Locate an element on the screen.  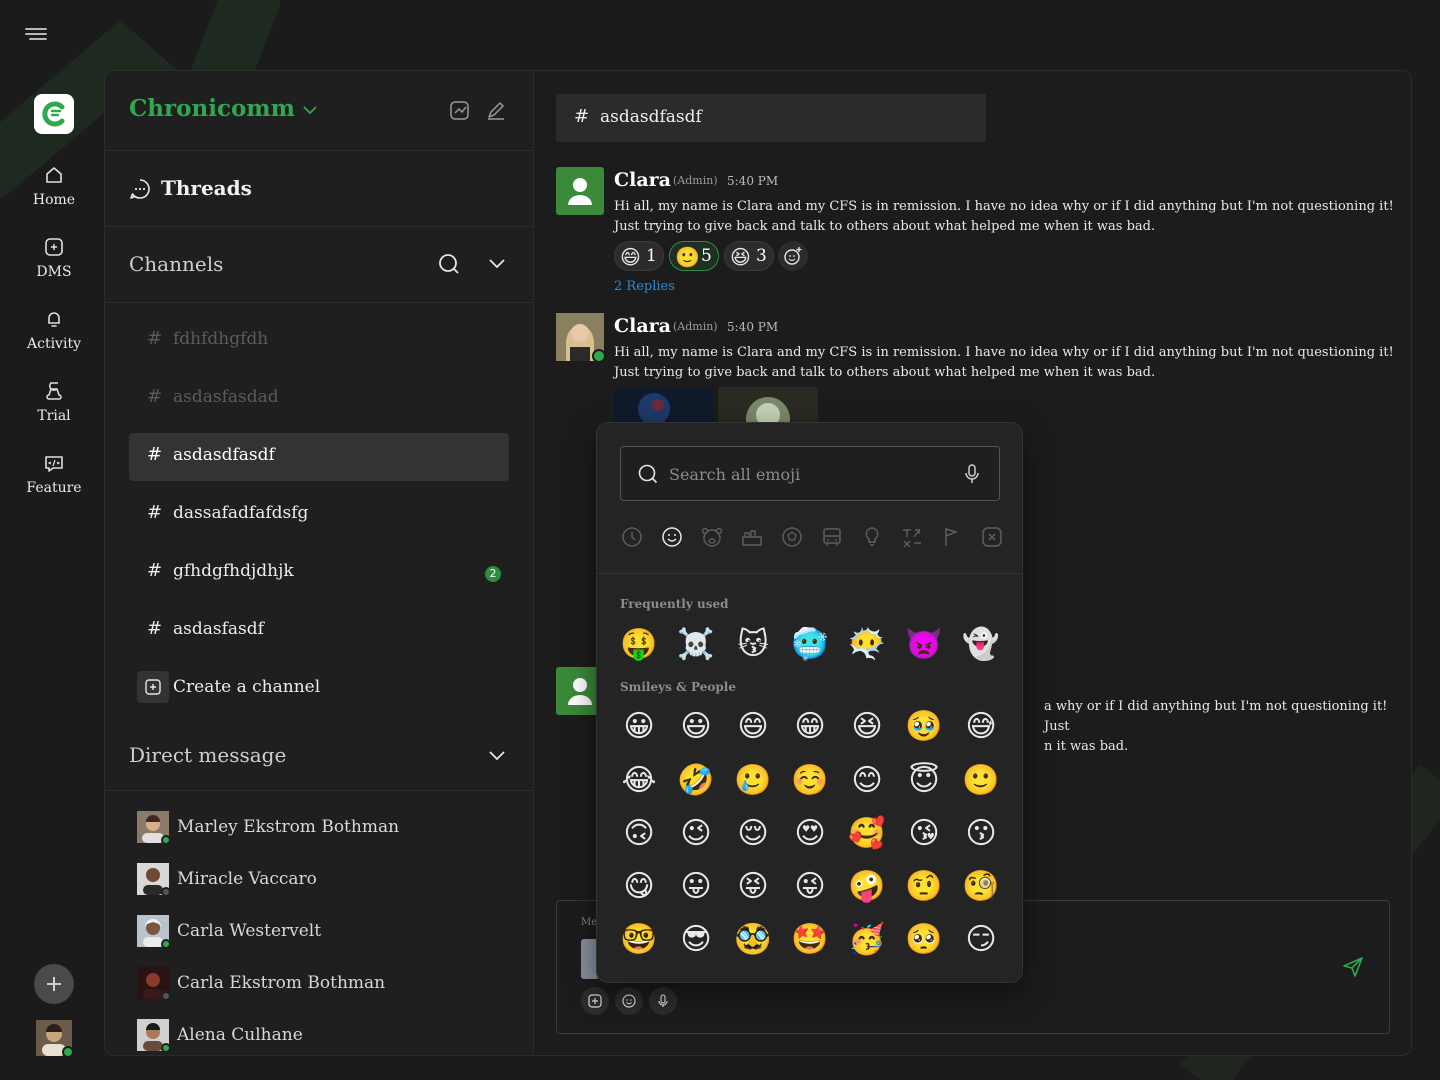
dm-item: Carla Westervelt is located at coordinates (327, 932).